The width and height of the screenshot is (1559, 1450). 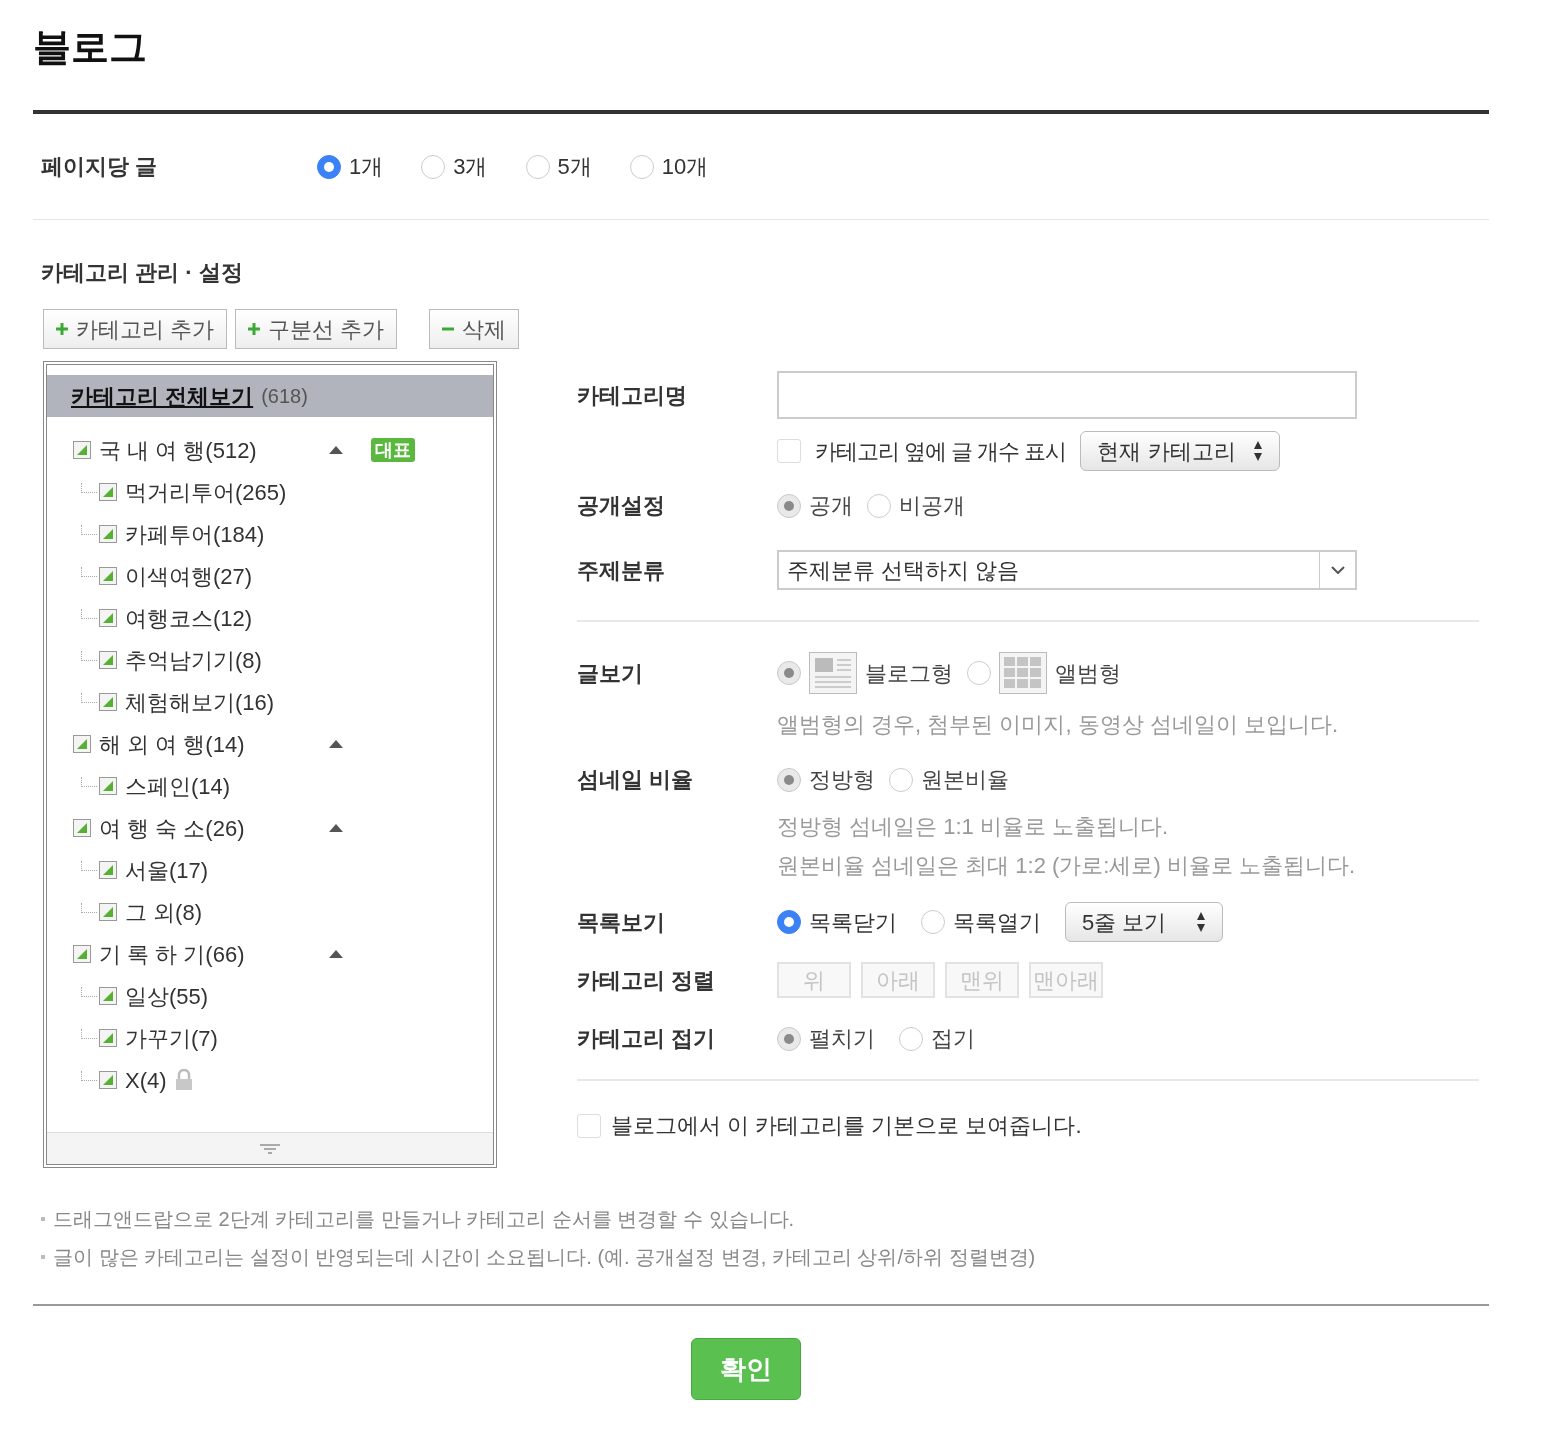 What do you see at coordinates (621, 505) in the screenshot?
I see `field-label: 공개설정` at bounding box center [621, 505].